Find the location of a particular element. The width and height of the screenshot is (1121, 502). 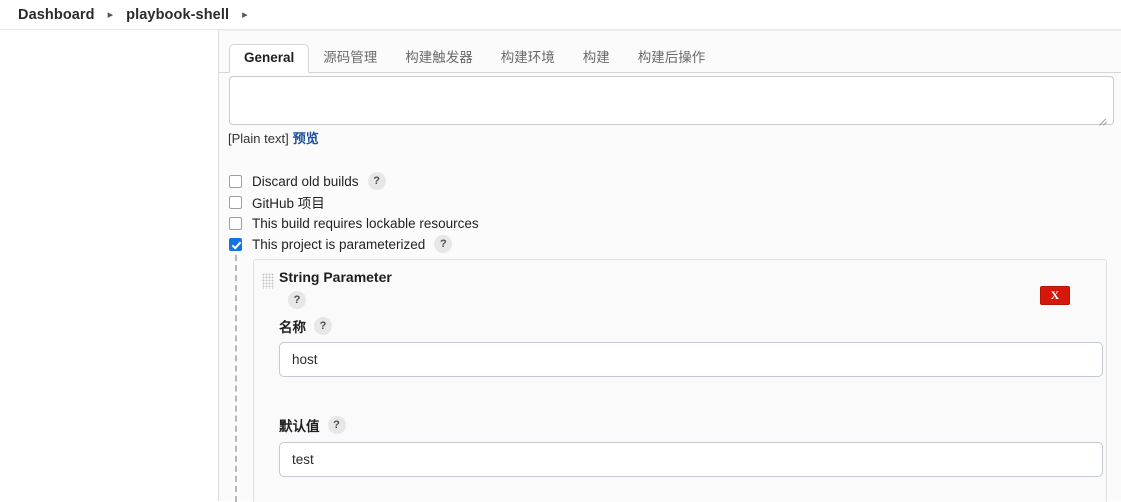

breadcrumb-item-playbook-shell: playbook-shell is located at coordinates (177, 15).